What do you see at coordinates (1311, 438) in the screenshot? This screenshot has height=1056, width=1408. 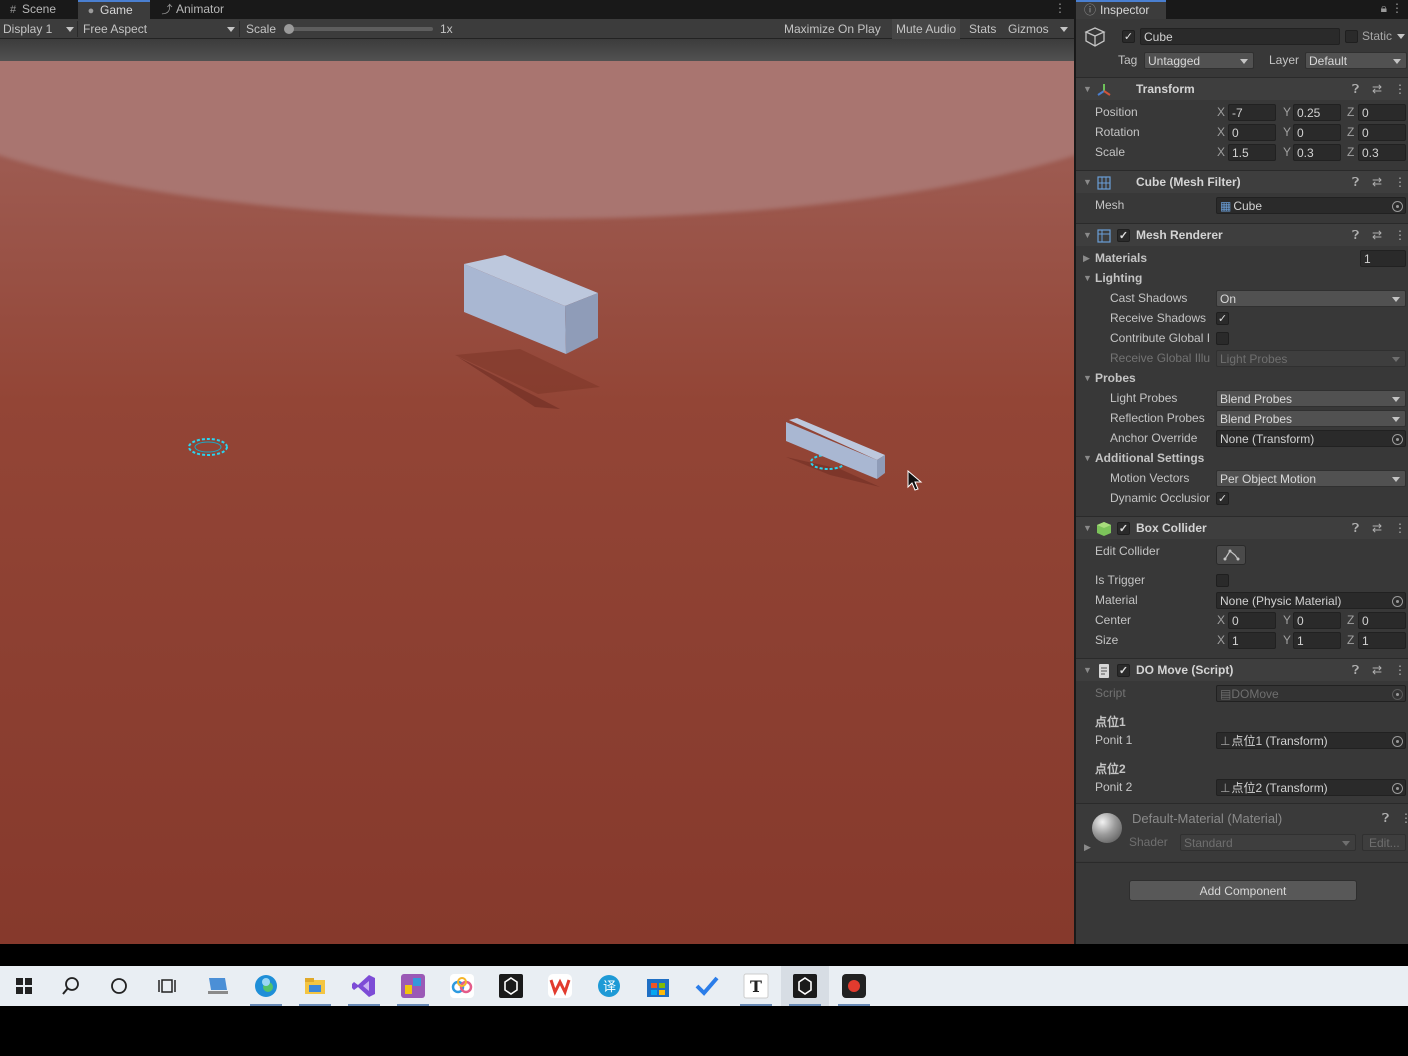 I see `anchor-override-field: None (Transform)` at bounding box center [1311, 438].